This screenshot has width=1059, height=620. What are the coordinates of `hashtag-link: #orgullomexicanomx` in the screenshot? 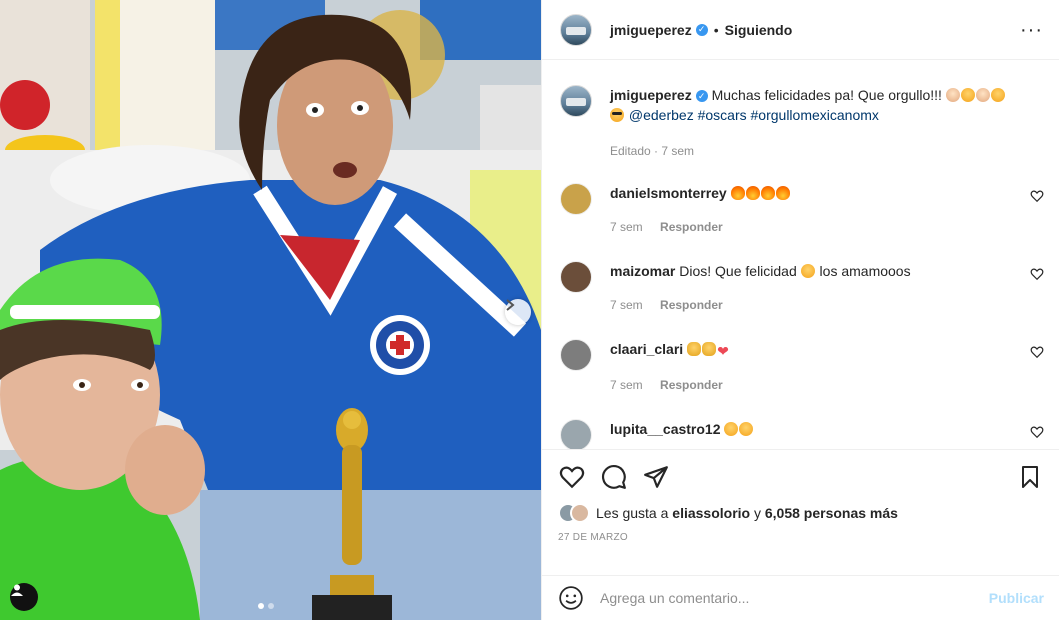 It's located at (815, 115).